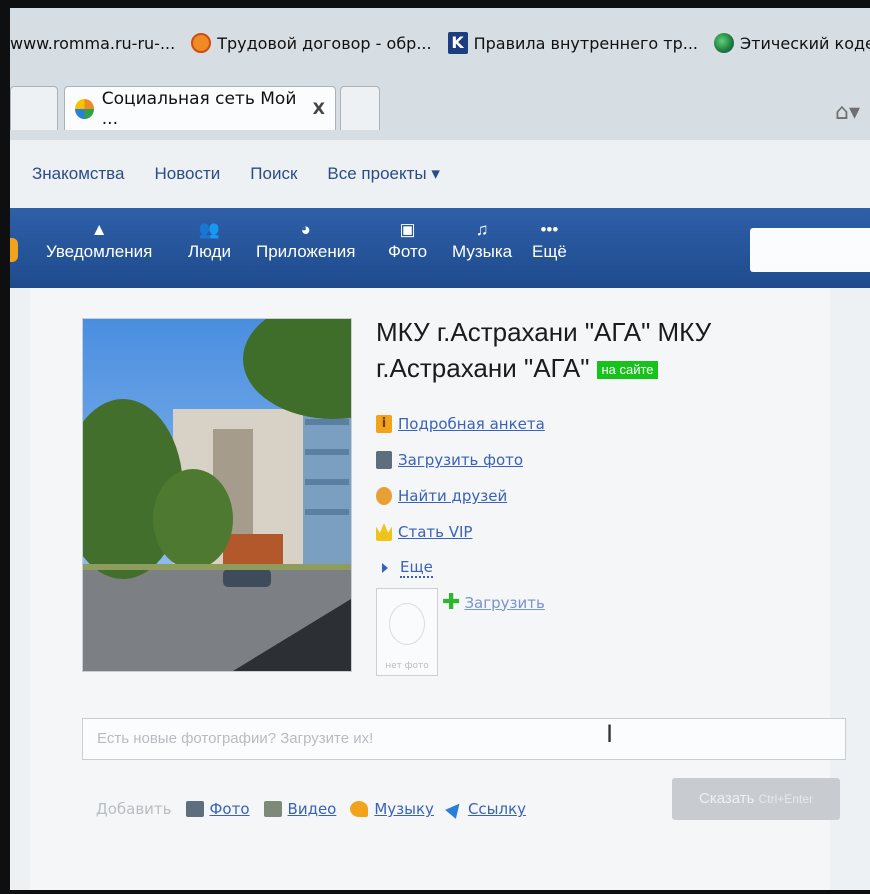 The width and height of the screenshot is (870, 894). Describe the element at coordinates (407, 666) in the screenshot. I see `placeholder-caption: нет фото` at that location.